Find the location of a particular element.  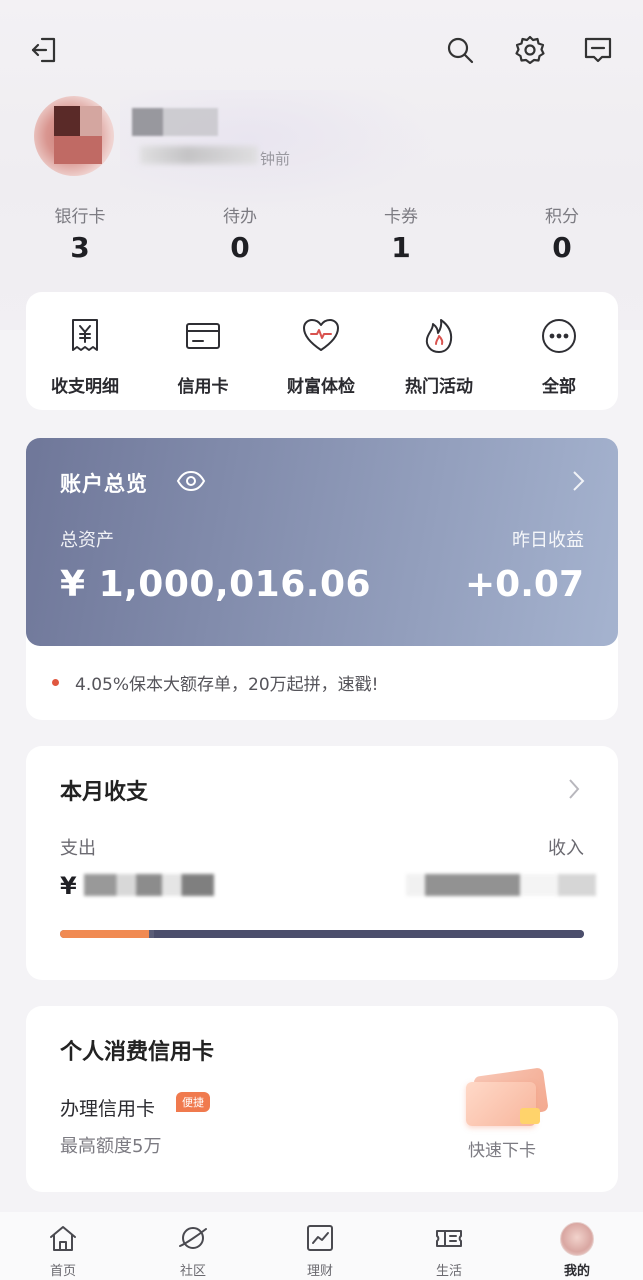

planet-icon is located at coordinates (193, 1239).